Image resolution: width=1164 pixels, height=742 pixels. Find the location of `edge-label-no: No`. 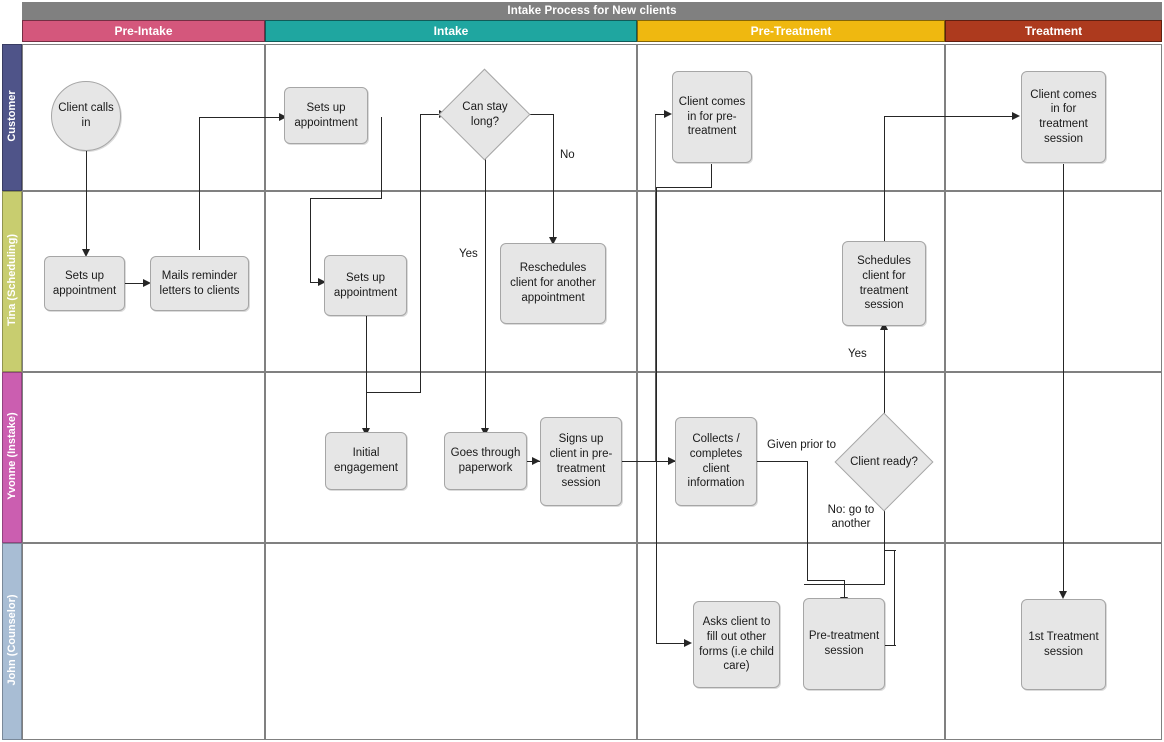

edge-label-no: No is located at coordinates (567, 155).